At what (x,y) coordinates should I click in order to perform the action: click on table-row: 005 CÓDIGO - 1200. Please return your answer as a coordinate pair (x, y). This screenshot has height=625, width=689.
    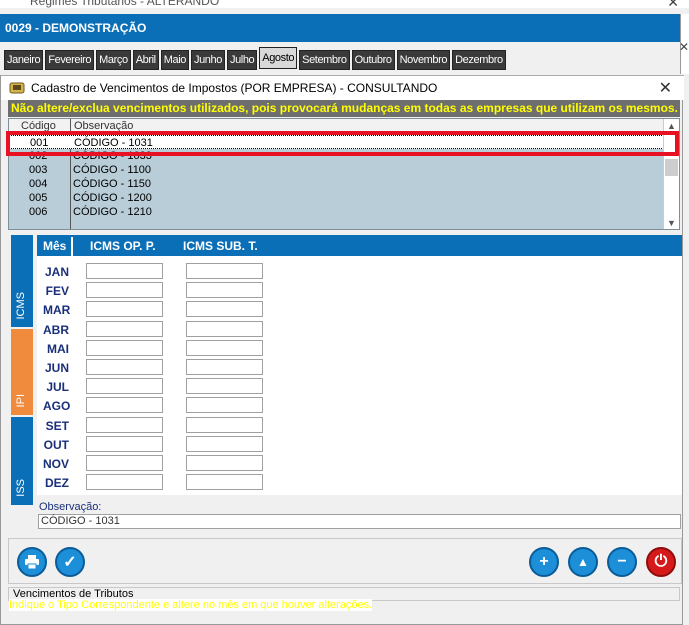
    Looking at the image, I should click on (336, 198).